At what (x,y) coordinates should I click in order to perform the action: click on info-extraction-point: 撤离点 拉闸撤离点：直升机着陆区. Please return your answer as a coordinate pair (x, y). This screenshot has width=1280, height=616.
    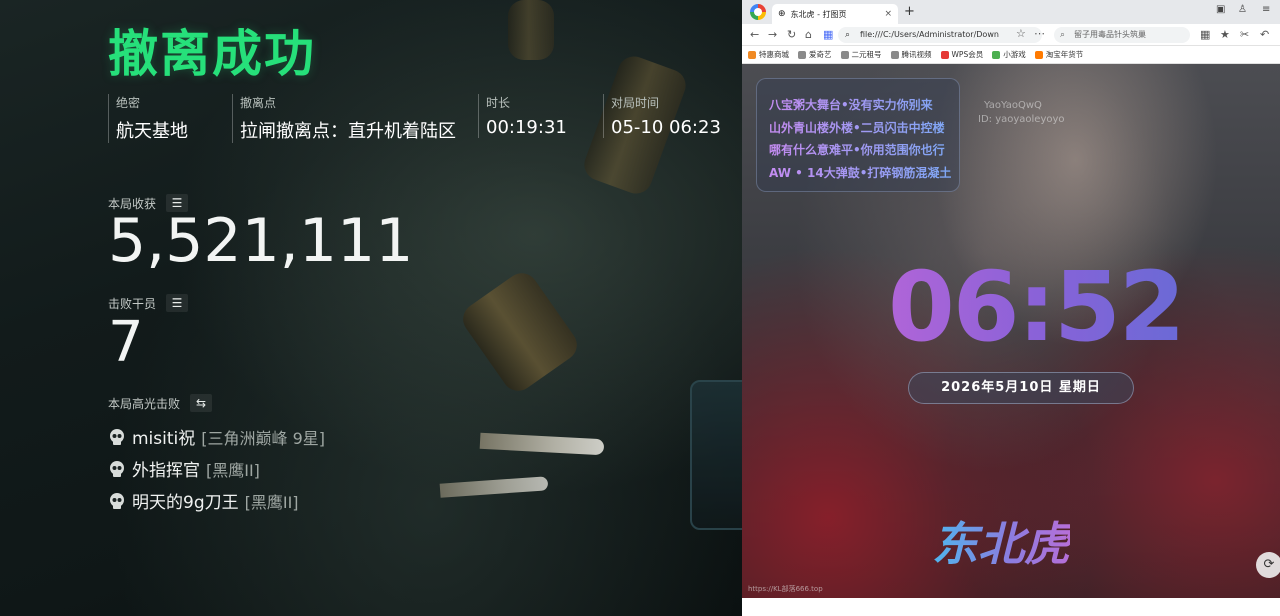
    Looking at the image, I should click on (344, 118).